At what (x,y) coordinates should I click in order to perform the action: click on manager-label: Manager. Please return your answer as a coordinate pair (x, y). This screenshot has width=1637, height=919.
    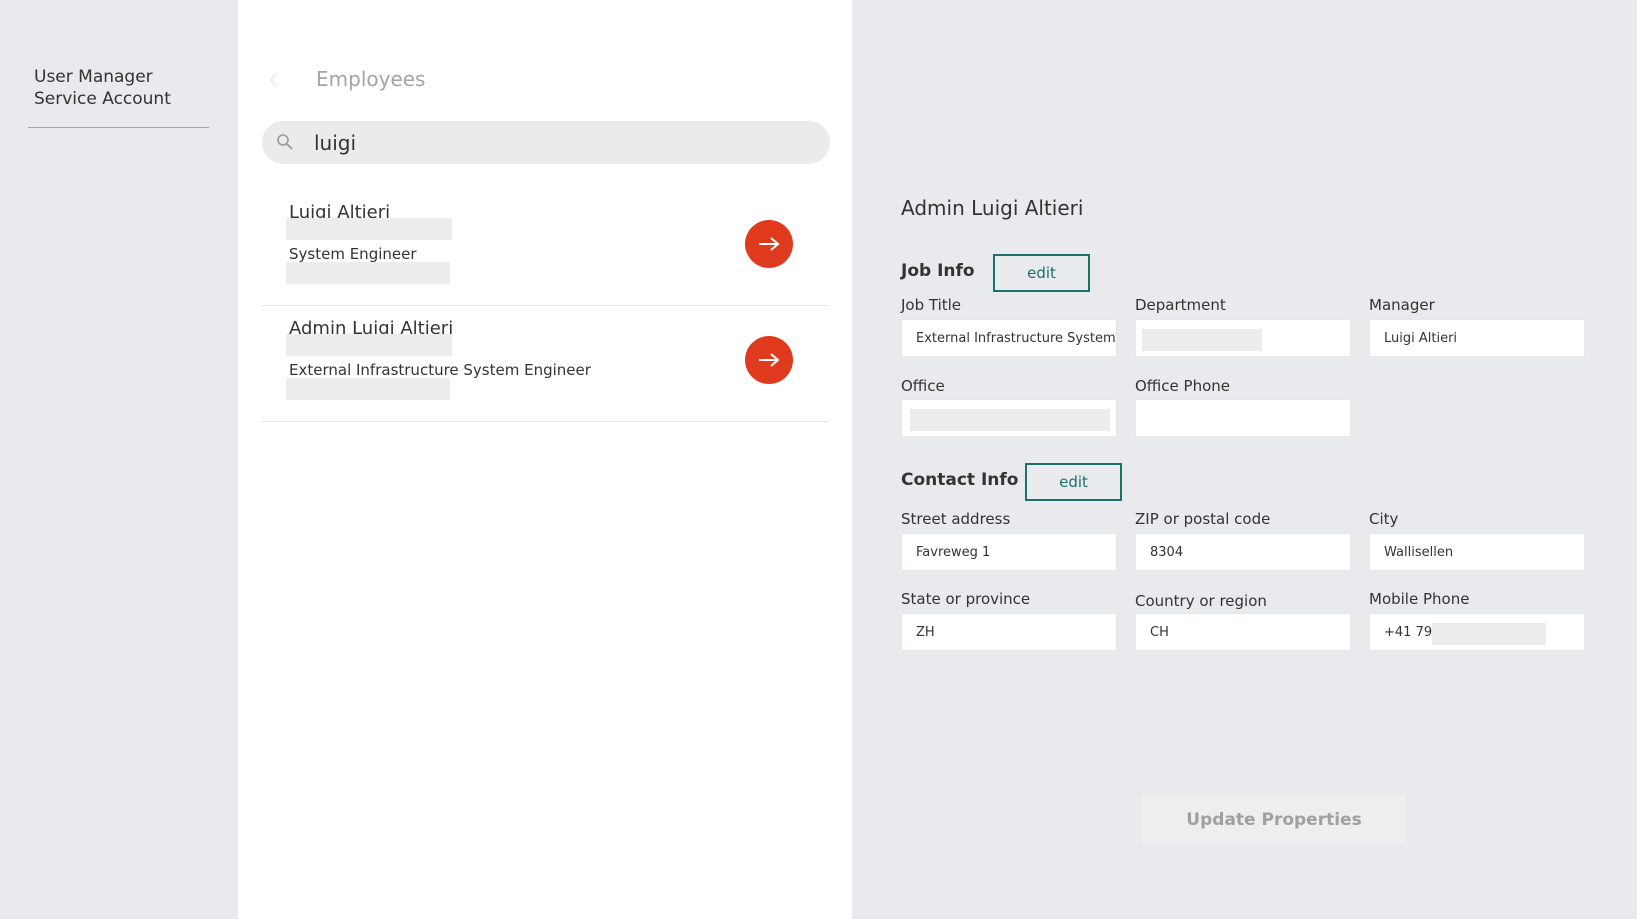
    Looking at the image, I should click on (1402, 305).